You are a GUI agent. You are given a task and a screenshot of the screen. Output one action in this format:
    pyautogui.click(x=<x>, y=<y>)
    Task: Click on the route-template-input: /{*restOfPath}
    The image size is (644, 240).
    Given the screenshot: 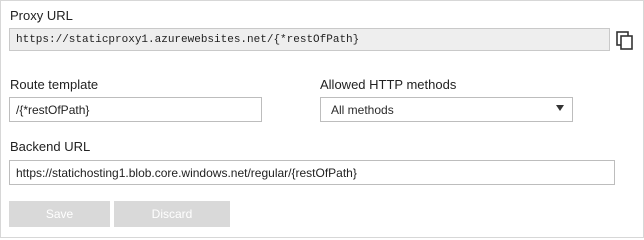 What is the action you would take?
    pyautogui.click(x=135, y=109)
    